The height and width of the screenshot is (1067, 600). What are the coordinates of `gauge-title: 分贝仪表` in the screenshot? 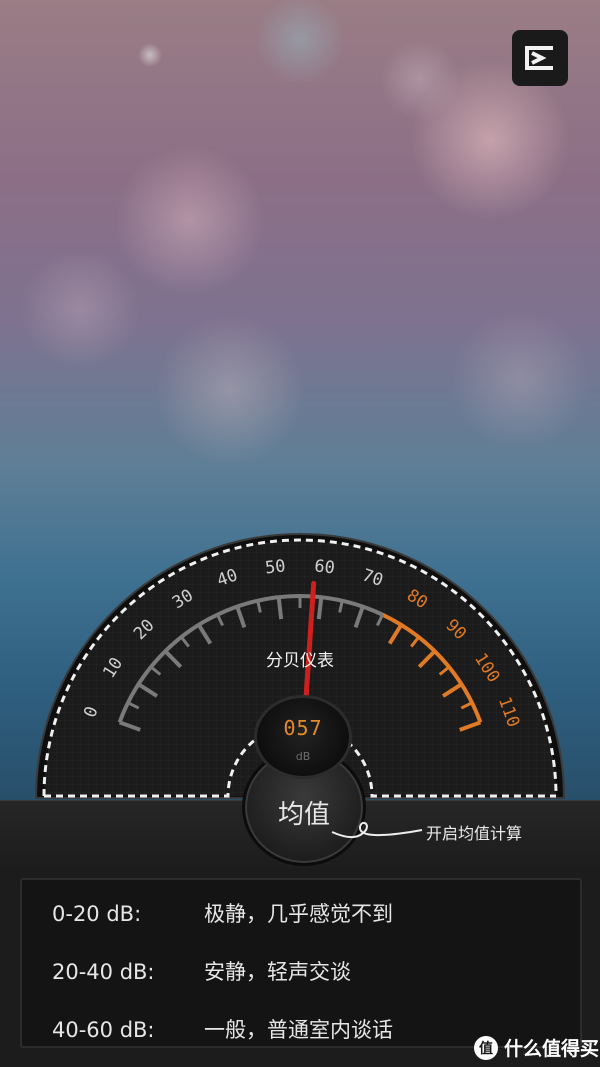 It's located at (300, 661).